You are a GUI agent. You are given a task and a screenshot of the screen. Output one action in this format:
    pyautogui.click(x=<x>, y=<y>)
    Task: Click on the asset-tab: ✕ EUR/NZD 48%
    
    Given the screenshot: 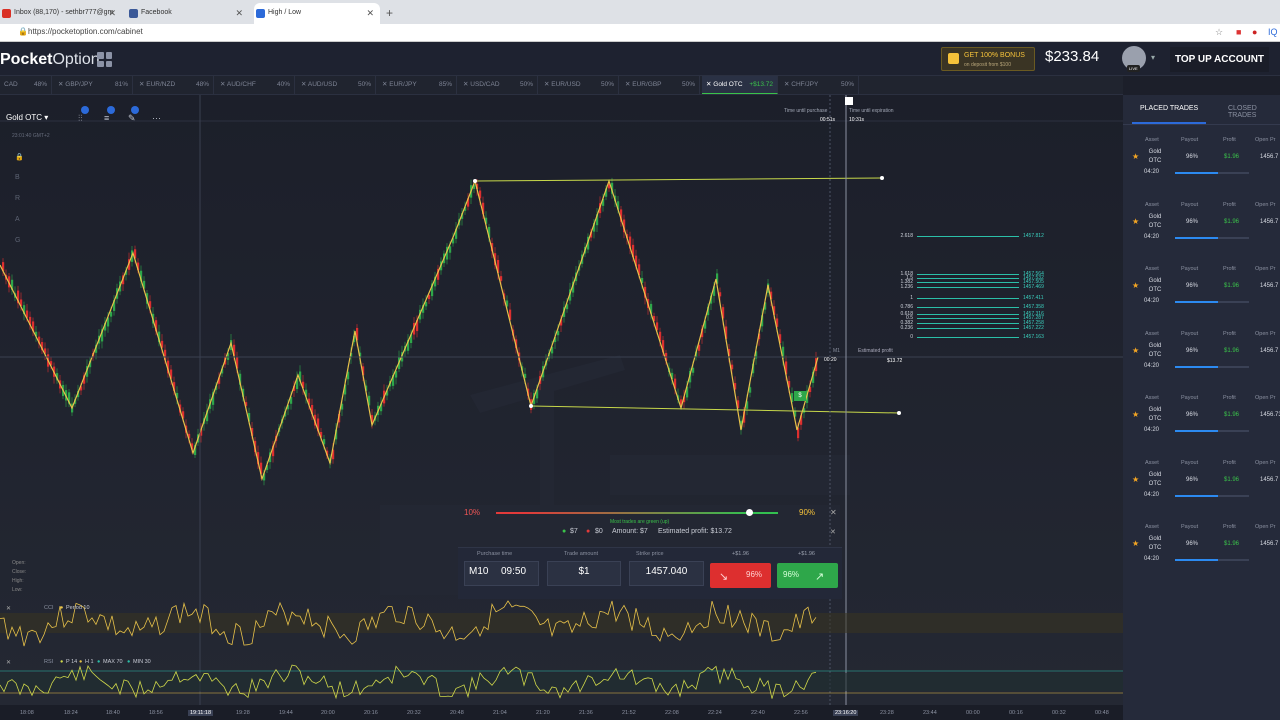 What is the action you would take?
    pyautogui.click(x=174, y=85)
    